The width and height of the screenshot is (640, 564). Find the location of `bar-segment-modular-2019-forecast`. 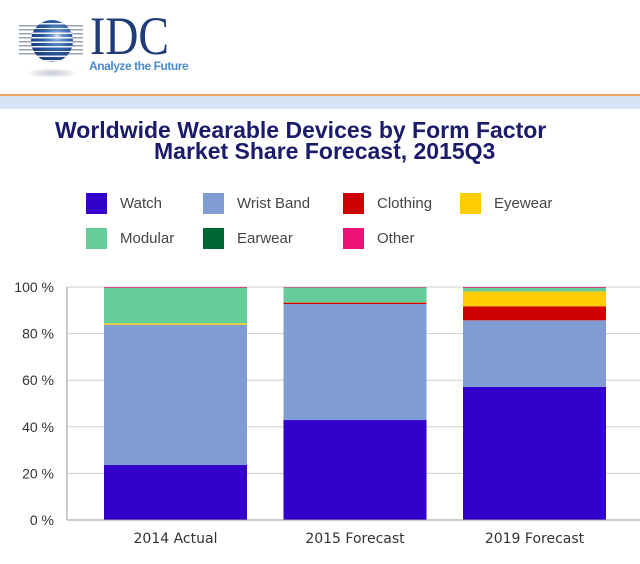

bar-segment-modular-2019-forecast is located at coordinates (534, 289).